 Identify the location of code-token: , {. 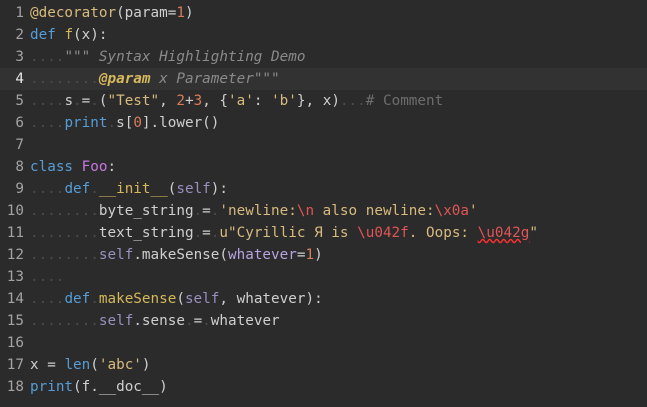
(215, 101).